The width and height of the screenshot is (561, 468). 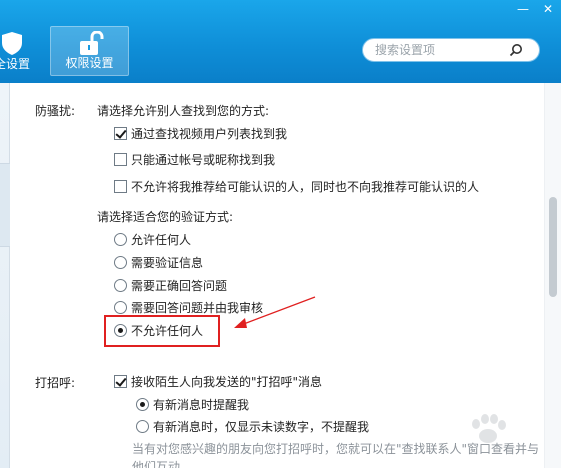 I want to click on window-controls: — ✕, so click(x=536, y=9).